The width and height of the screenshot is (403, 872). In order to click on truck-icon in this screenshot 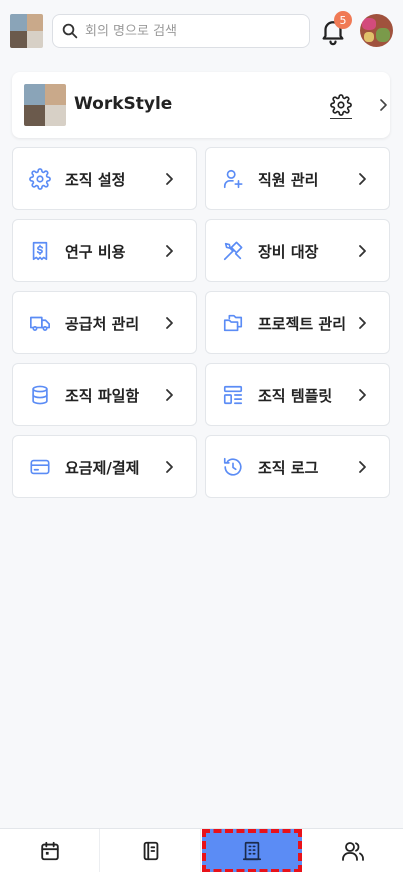, I will do `click(40, 323)`.